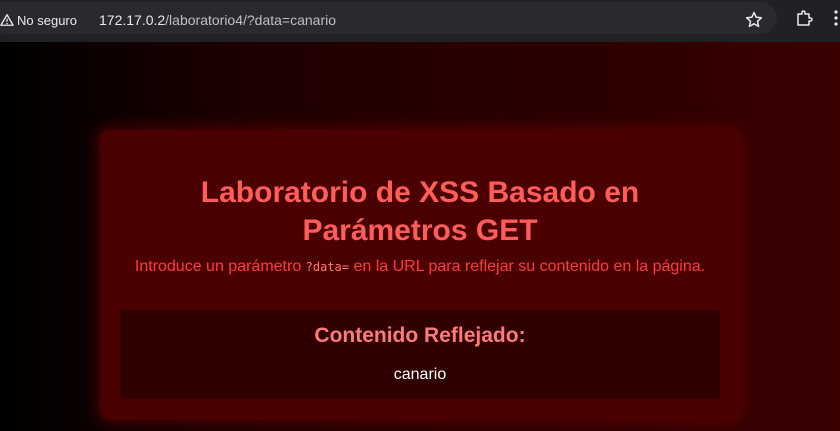 This screenshot has height=431, width=840. I want to click on title-line-1: Laboratorio de XSS Basado en, so click(420, 192).